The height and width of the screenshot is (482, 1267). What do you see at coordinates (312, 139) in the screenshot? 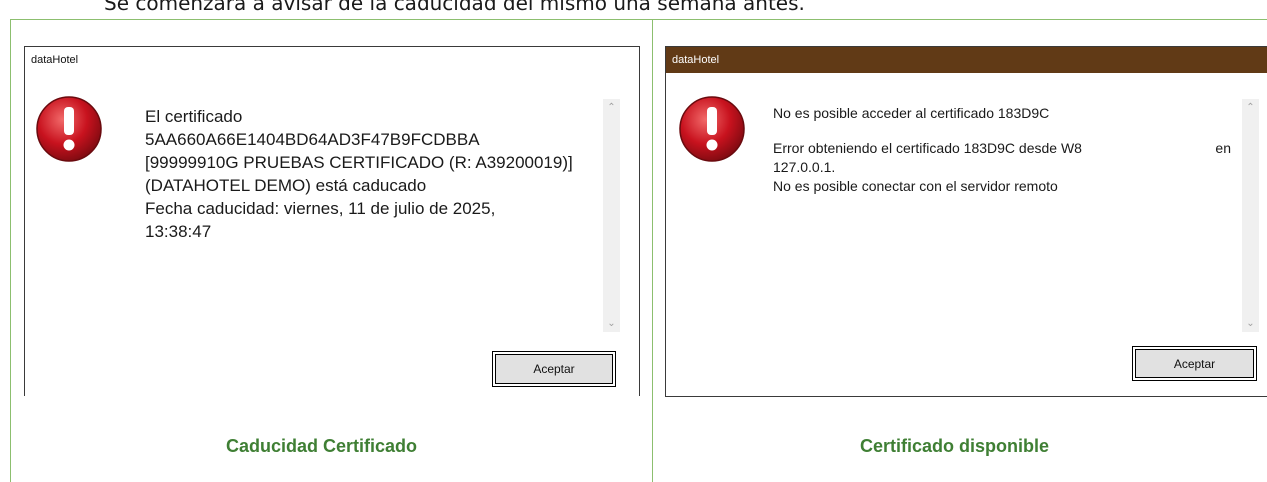
I see `message-line: 5AA660A66E1404BD64AD3F47B9FCDBBA` at bounding box center [312, 139].